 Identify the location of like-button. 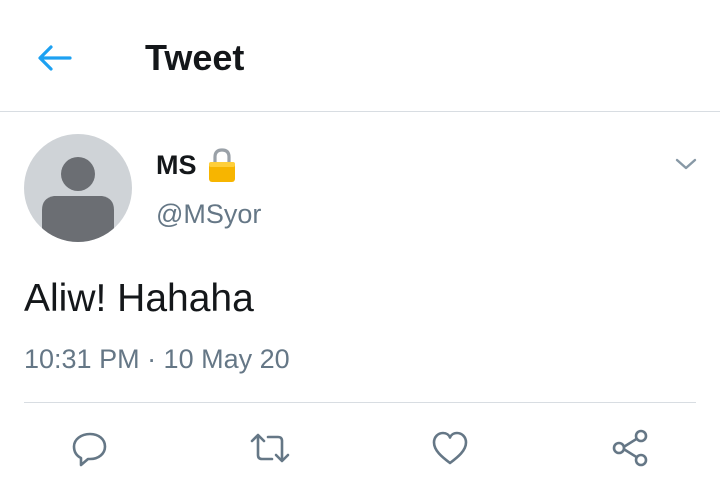
(450, 448).